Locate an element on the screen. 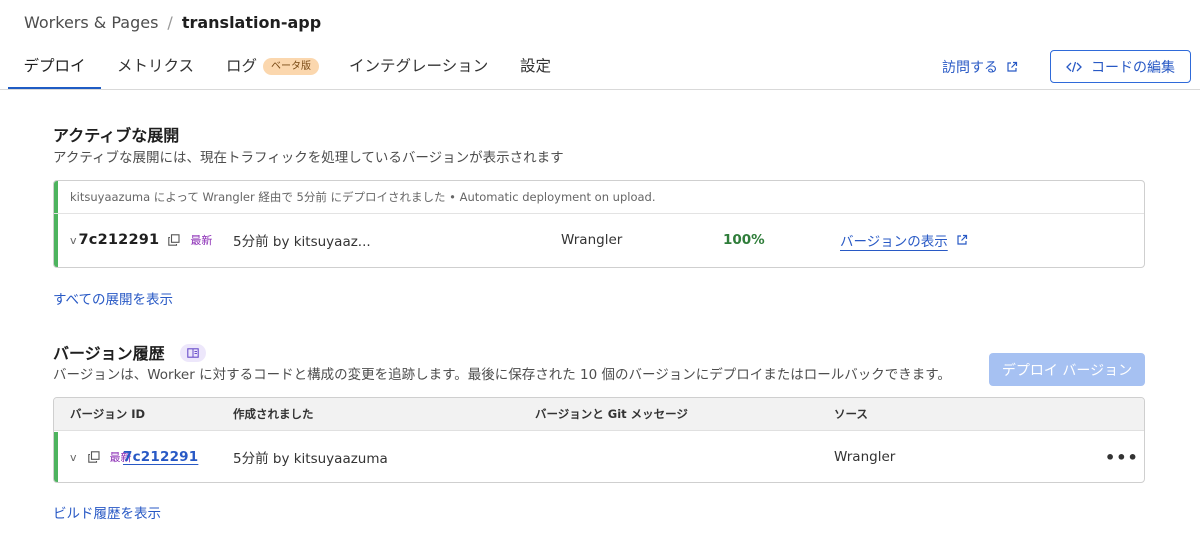 Image resolution: width=1200 pixels, height=534 pixels. view-version-cell: バージョンの表示 is located at coordinates (904, 240).